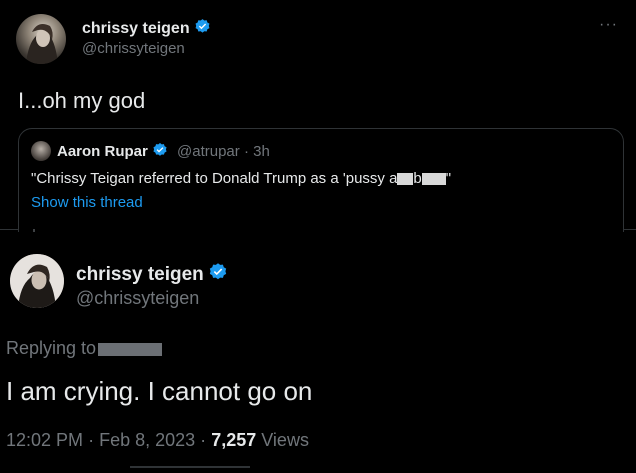 This screenshot has height=473, width=636. I want to click on tweet-text: I am crying. I cannot go on, so click(159, 391).